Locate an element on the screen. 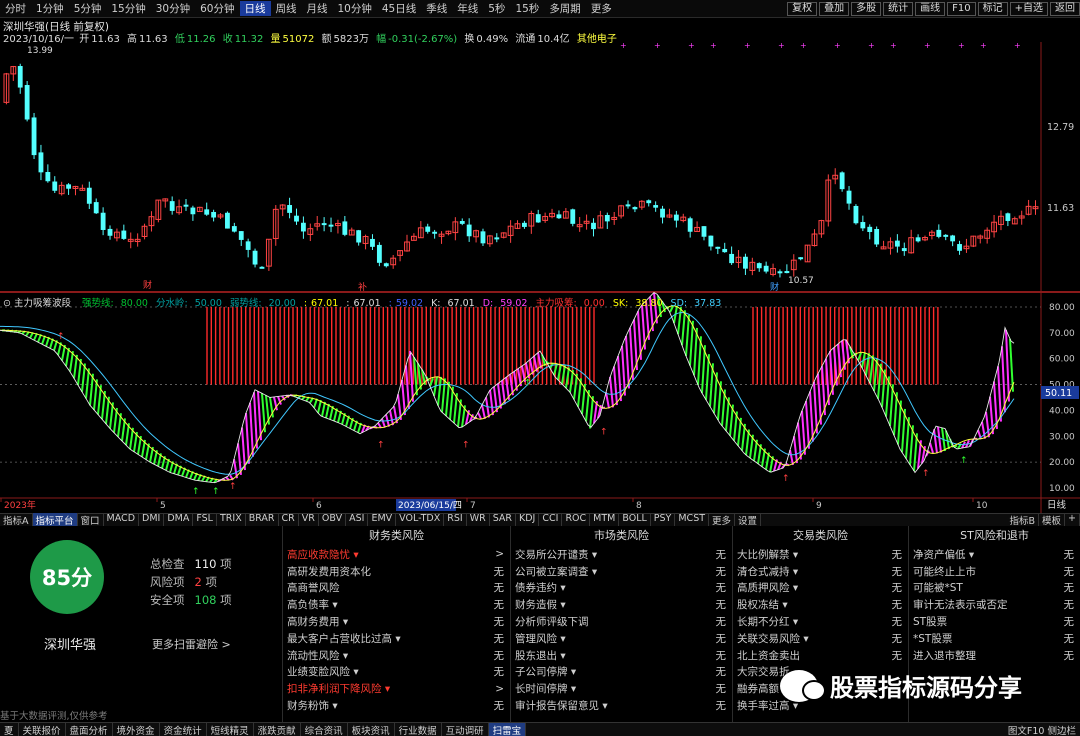  period-tab: 45日线 is located at coordinates (399, 8).